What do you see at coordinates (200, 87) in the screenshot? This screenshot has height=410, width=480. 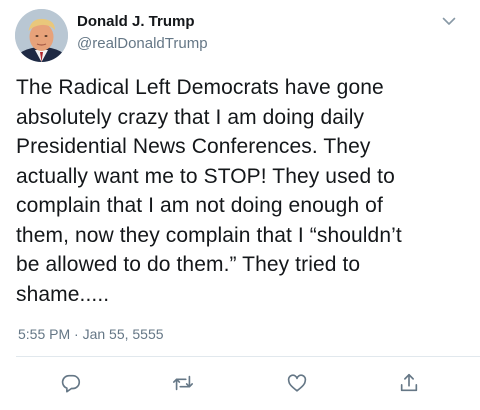 I see `tweet-text-line: The Radical Left Democrats have gone` at bounding box center [200, 87].